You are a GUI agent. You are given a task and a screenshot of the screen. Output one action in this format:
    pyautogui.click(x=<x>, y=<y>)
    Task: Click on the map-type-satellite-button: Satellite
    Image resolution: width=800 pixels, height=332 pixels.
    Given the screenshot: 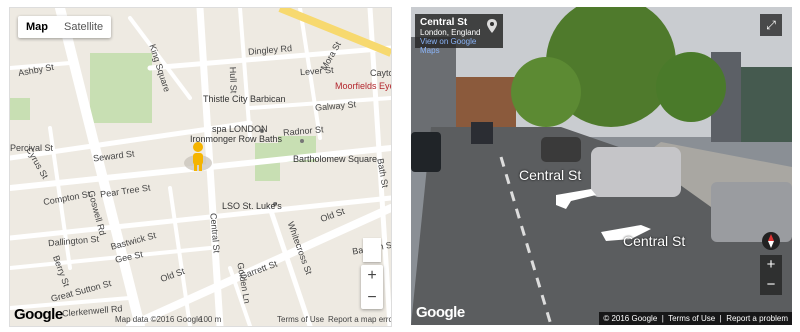 What is the action you would take?
    pyautogui.click(x=83, y=27)
    